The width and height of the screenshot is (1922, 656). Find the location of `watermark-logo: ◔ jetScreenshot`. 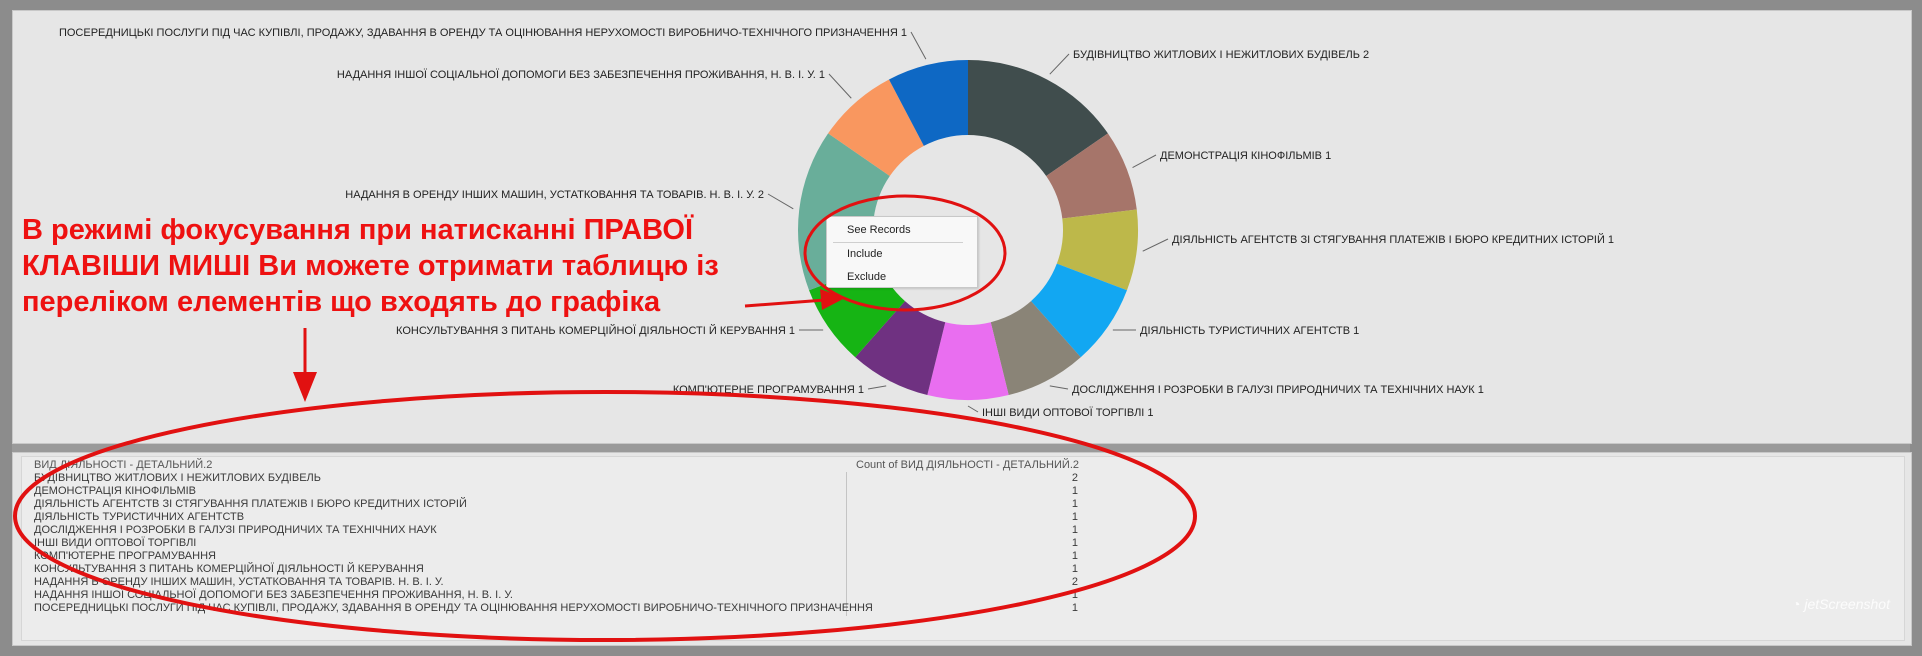

watermark-logo: ◔ jetScreenshot is located at coordinates (1841, 604).